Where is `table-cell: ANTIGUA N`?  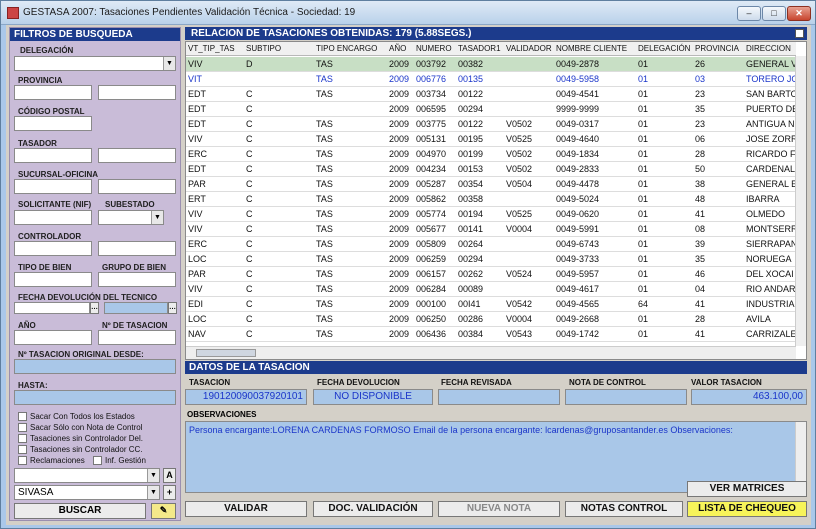 table-cell: ANTIGUA N is located at coordinates (770, 124).